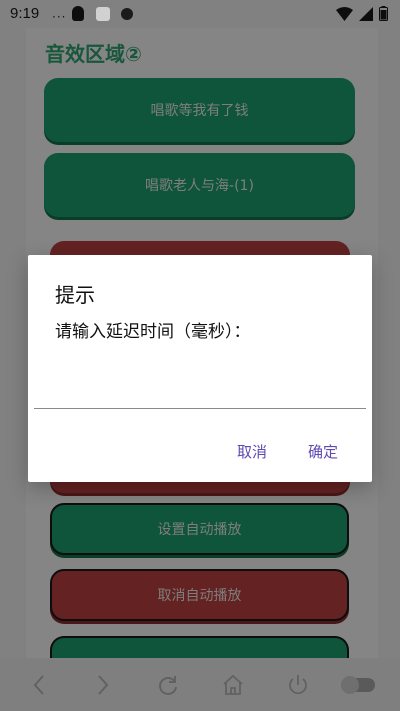  I want to click on cancel-button: 取消, so click(252, 451).